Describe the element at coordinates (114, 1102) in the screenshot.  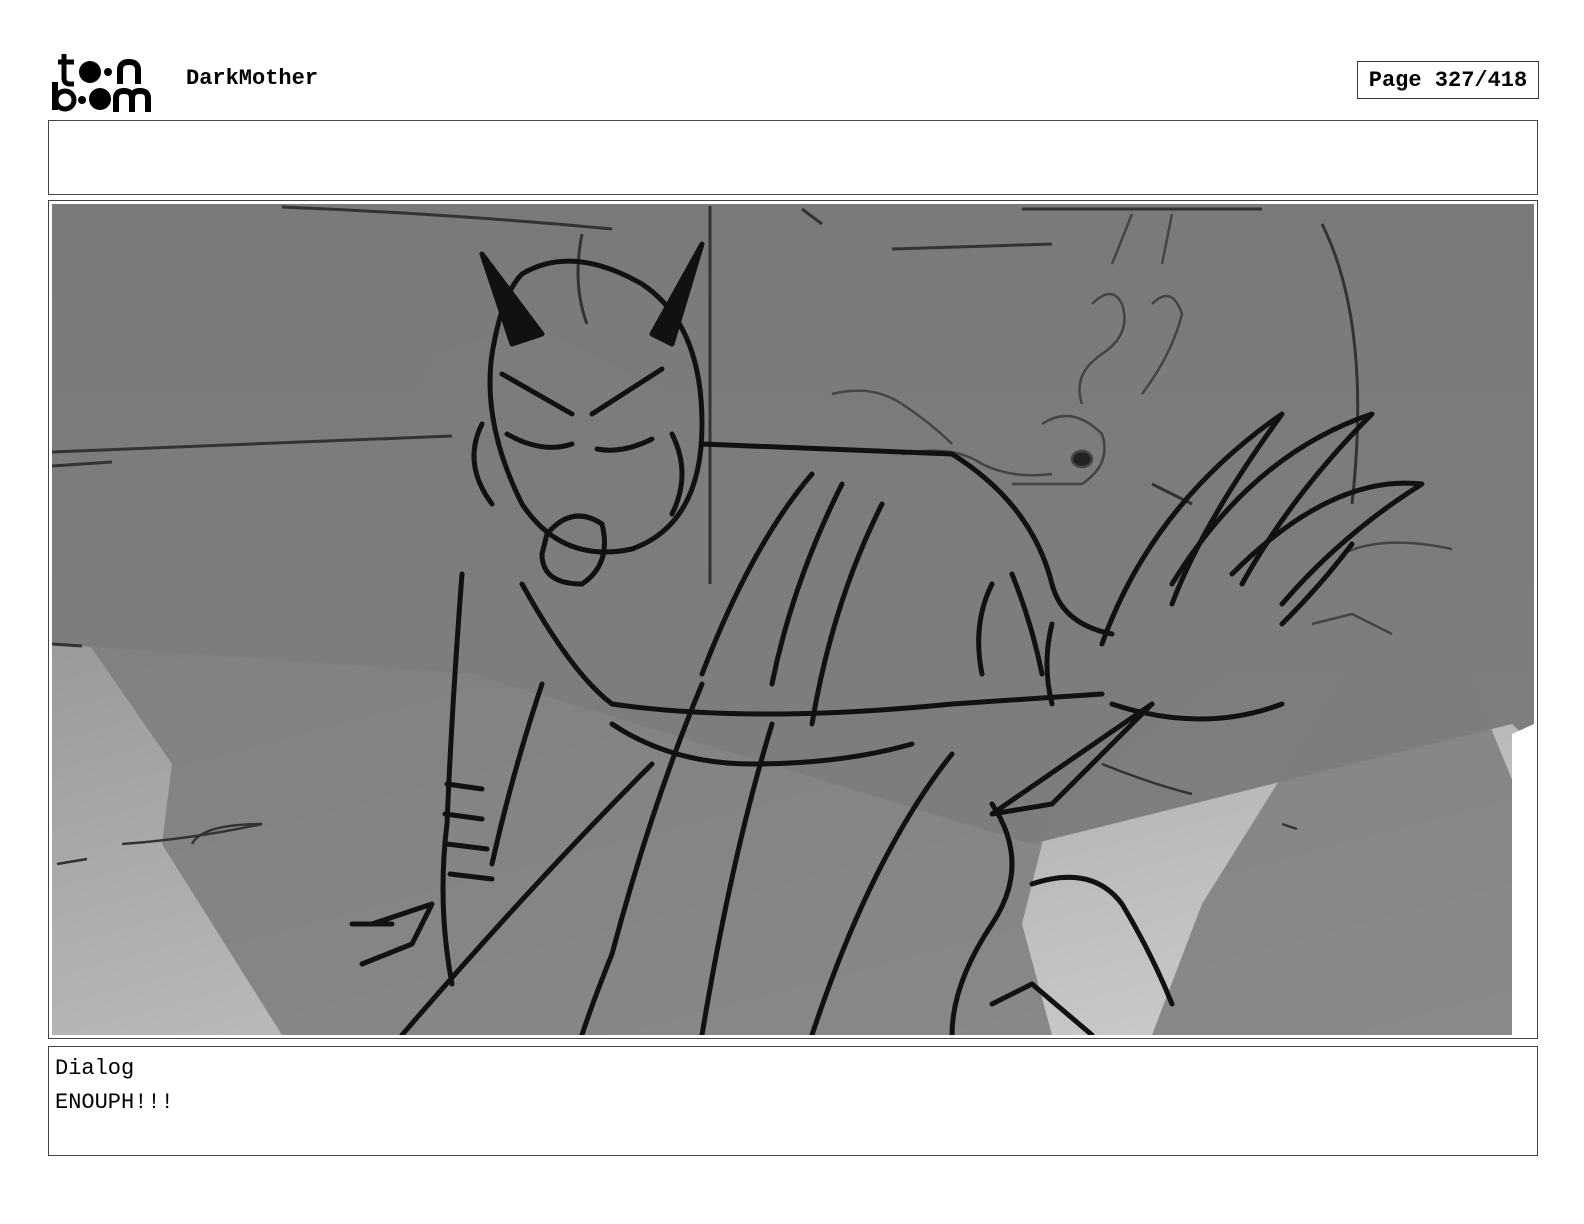
I see `dialog-text: ENOUPH!!!` at that location.